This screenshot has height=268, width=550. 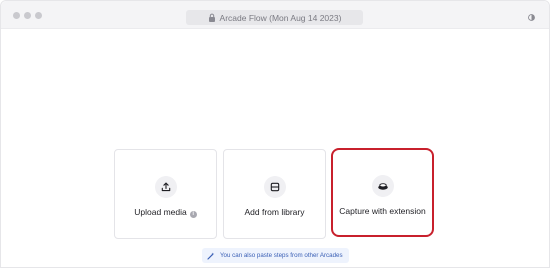 What do you see at coordinates (16, 15) in the screenshot?
I see `close-window-dot` at bounding box center [16, 15].